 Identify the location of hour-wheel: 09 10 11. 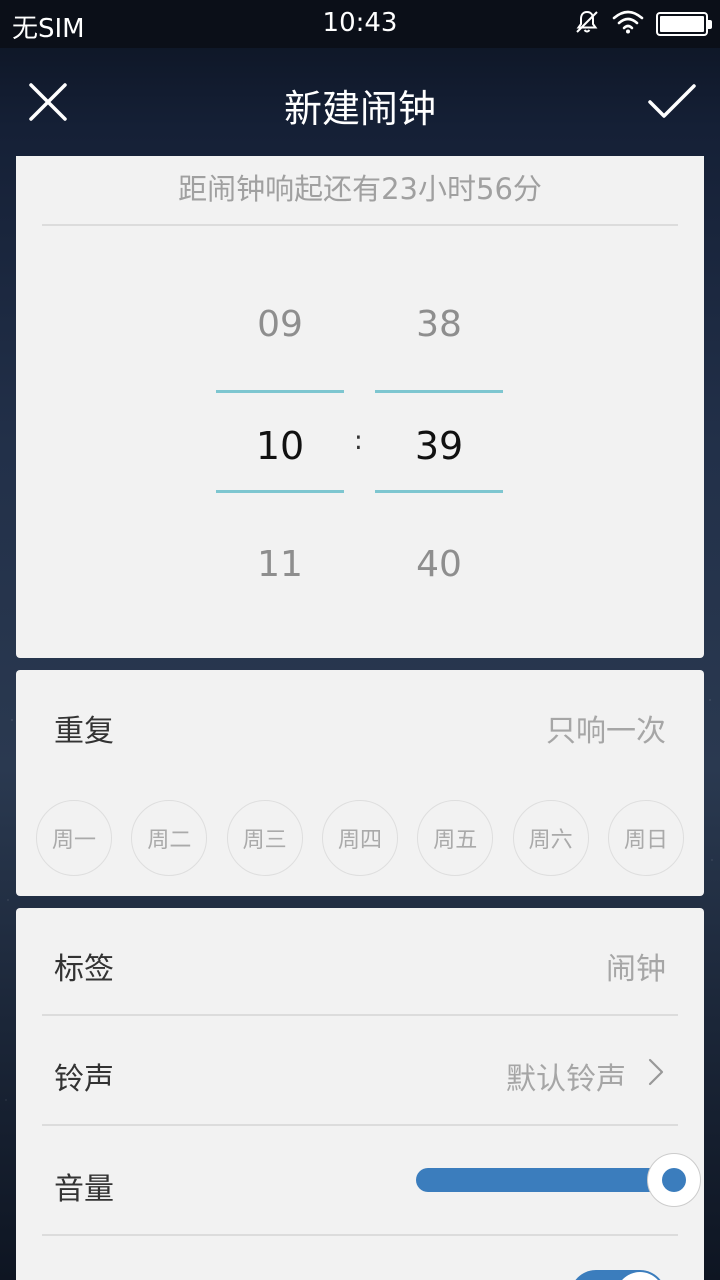
(280, 446).